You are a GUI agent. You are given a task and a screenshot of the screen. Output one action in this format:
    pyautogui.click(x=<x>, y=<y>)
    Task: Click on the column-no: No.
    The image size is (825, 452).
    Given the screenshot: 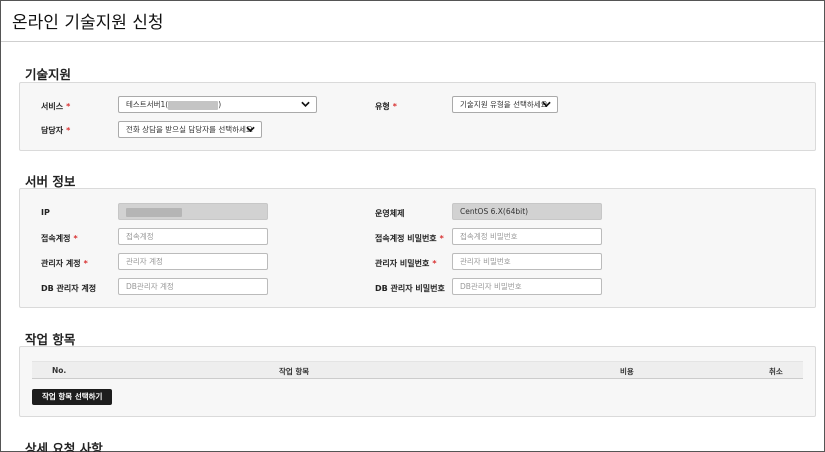 What is the action you would take?
    pyautogui.click(x=59, y=370)
    